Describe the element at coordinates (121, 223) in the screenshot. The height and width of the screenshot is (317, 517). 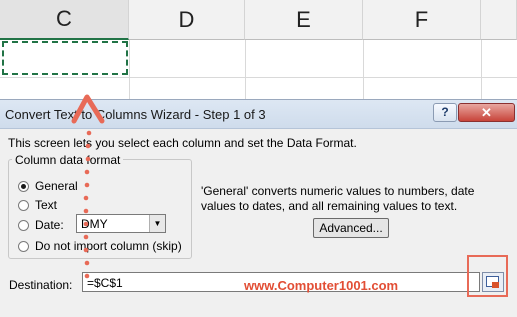
I see `date-format-select: DMY ▼` at that location.